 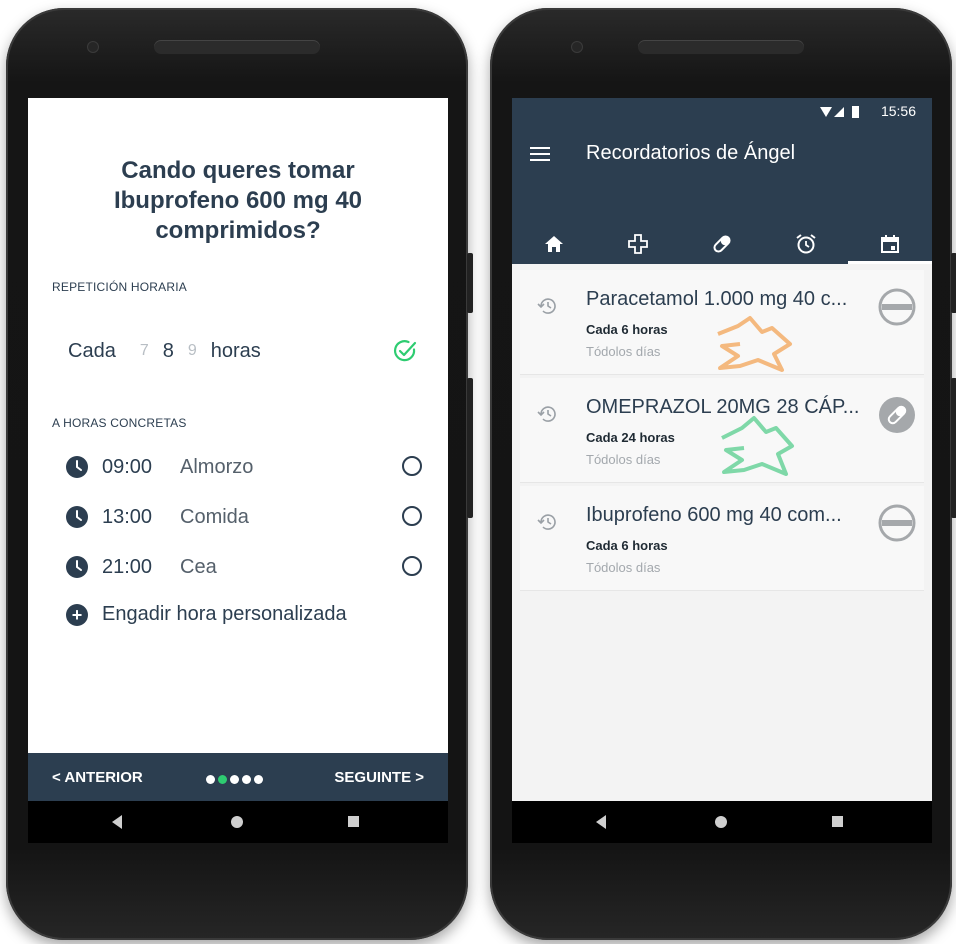 What do you see at coordinates (722, 111) in the screenshot?
I see `status-bar: 15:56` at bounding box center [722, 111].